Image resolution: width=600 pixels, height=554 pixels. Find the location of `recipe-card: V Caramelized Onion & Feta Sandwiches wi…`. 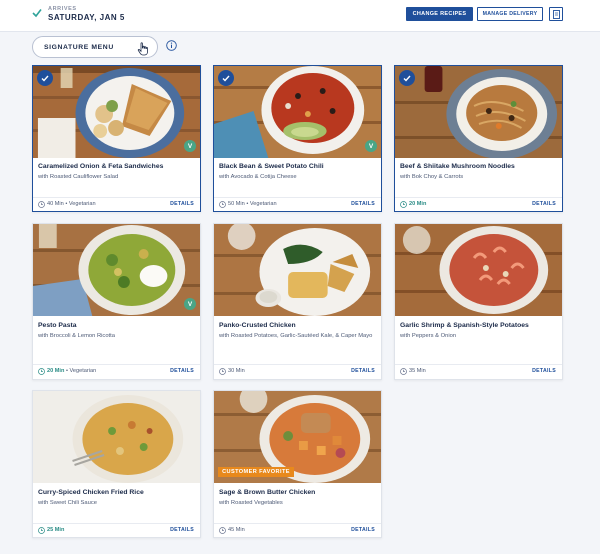

recipe-card: V Caramelized Onion & Feta Sandwiches wi… is located at coordinates (116, 138).